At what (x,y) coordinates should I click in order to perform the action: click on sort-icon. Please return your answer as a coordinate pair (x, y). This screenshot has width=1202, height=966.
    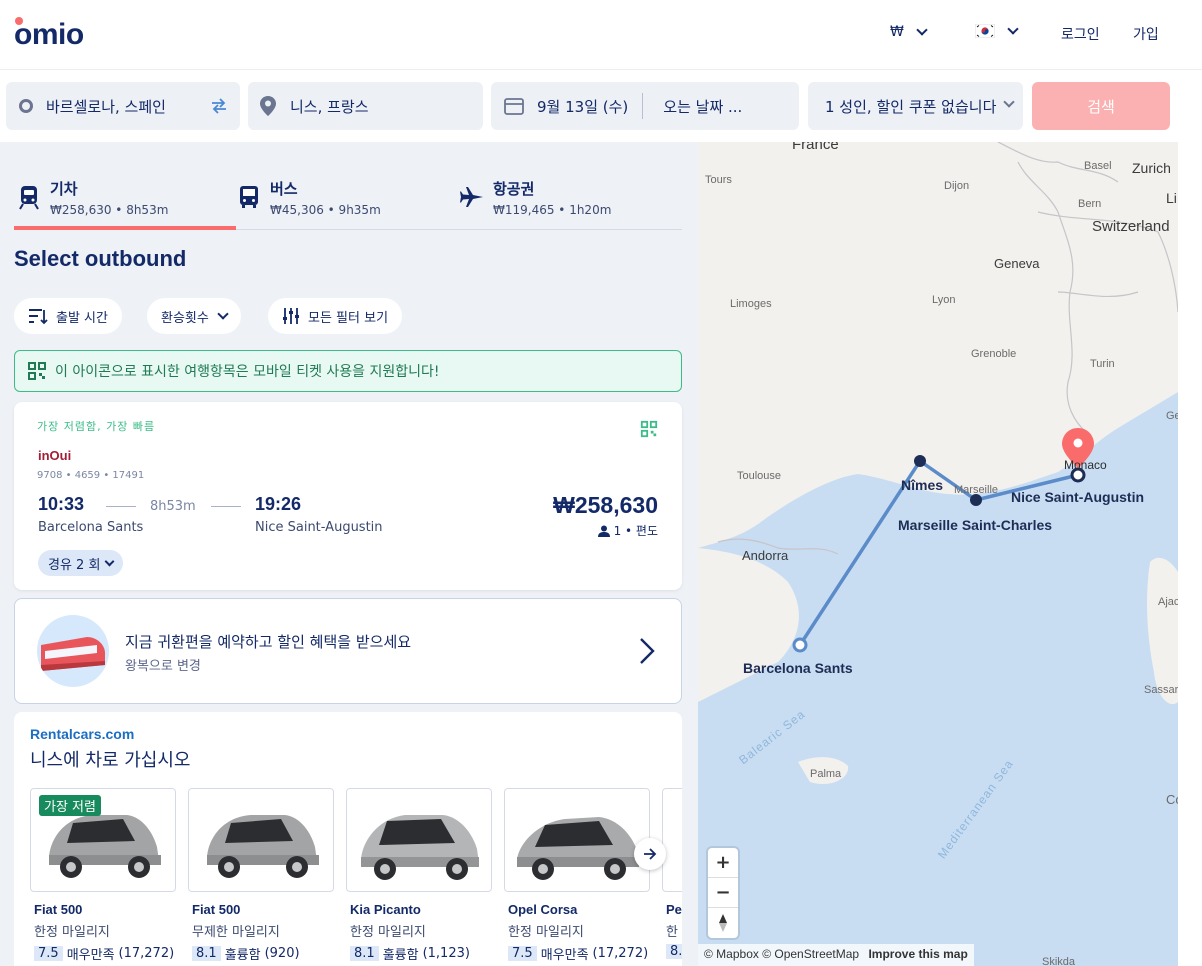
    Looking at the image, I should click on (38, 317).